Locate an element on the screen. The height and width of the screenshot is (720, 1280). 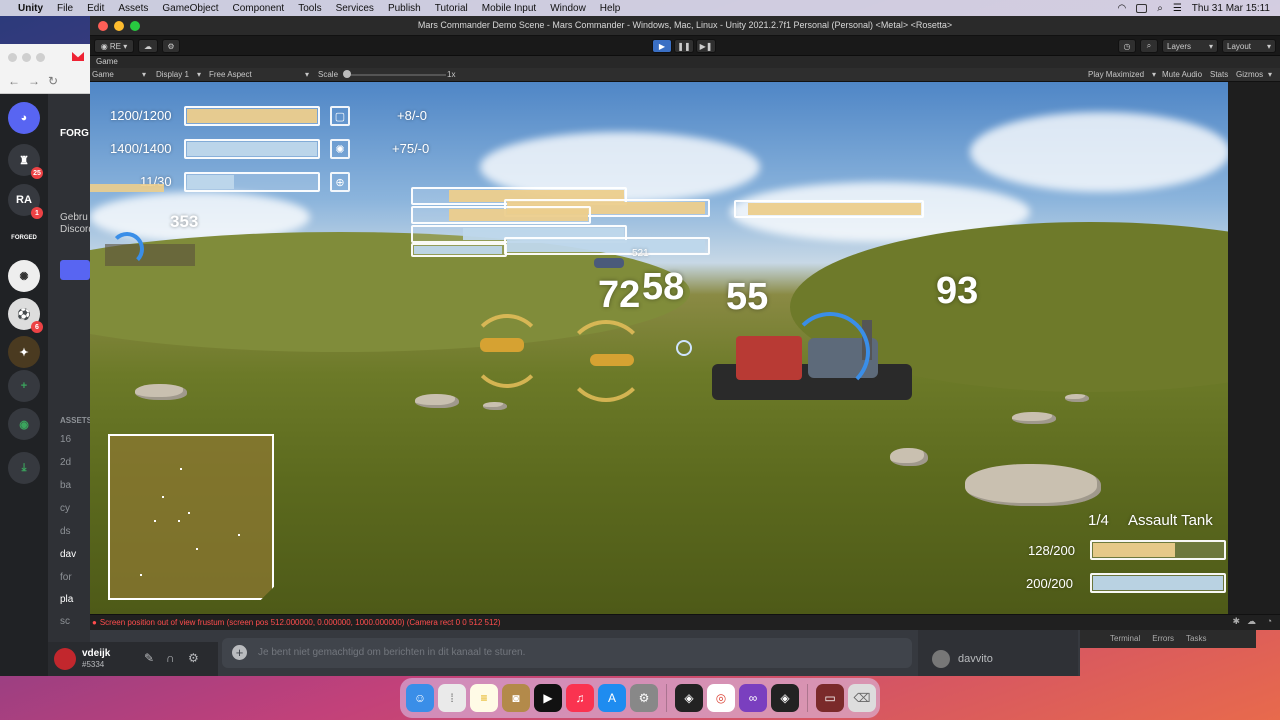
game-view-tab: Game is located at coordinates (685, 62).